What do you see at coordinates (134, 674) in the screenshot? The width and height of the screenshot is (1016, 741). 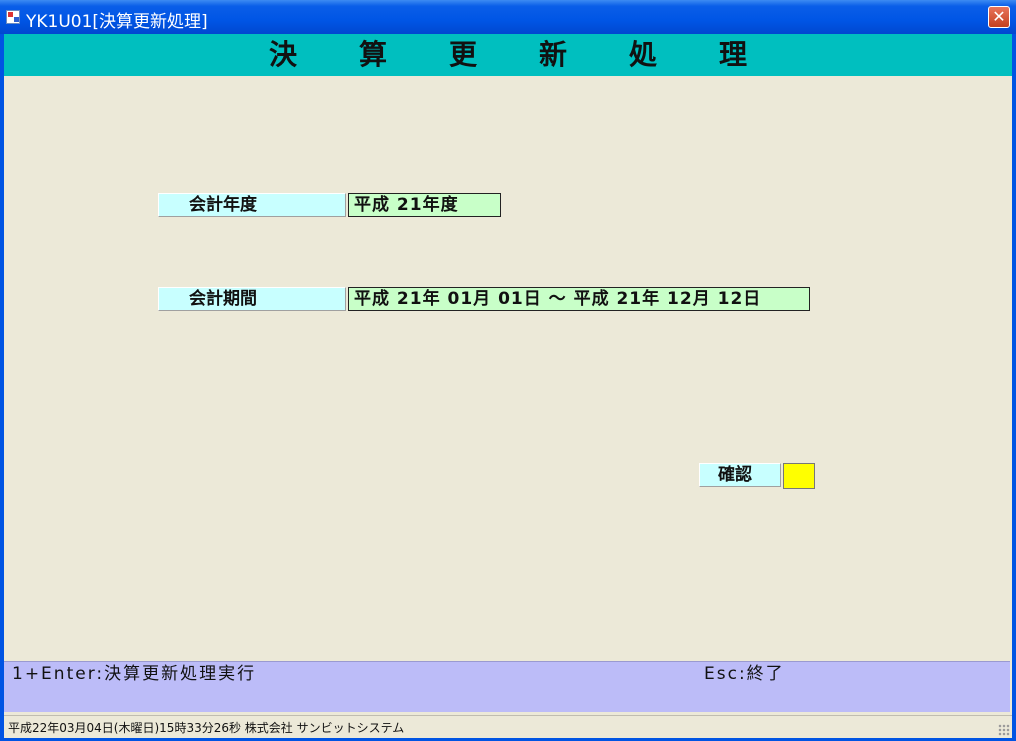 I see `execute-hint: 1+Enter:決算更新処理実行` at bounding box center [134, 674].